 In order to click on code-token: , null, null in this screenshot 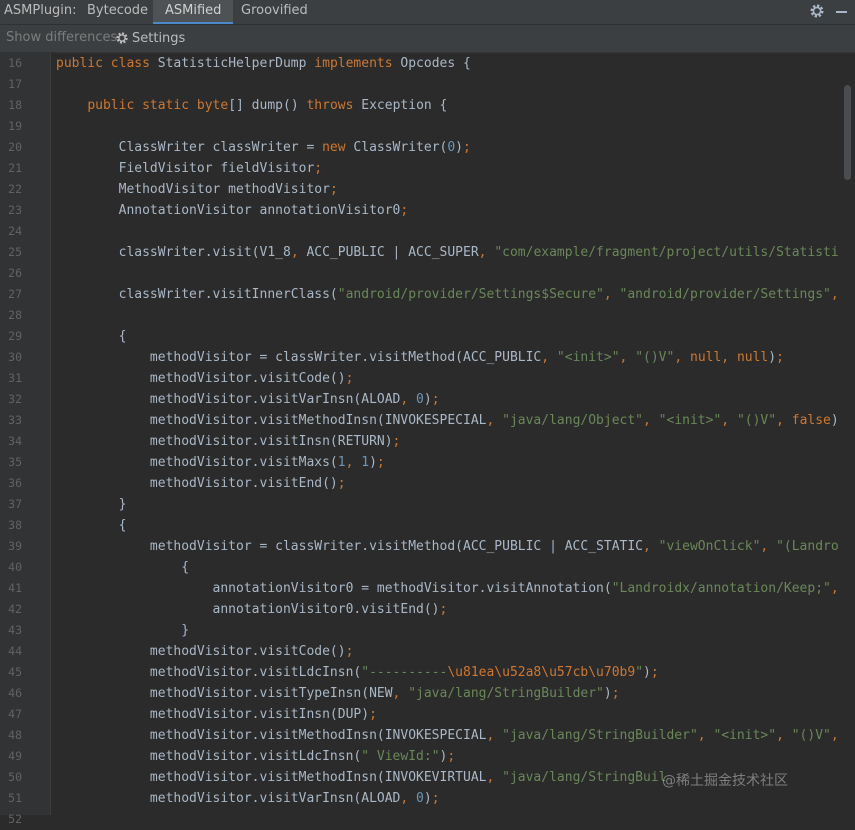, I will do `click(721, 357)`.